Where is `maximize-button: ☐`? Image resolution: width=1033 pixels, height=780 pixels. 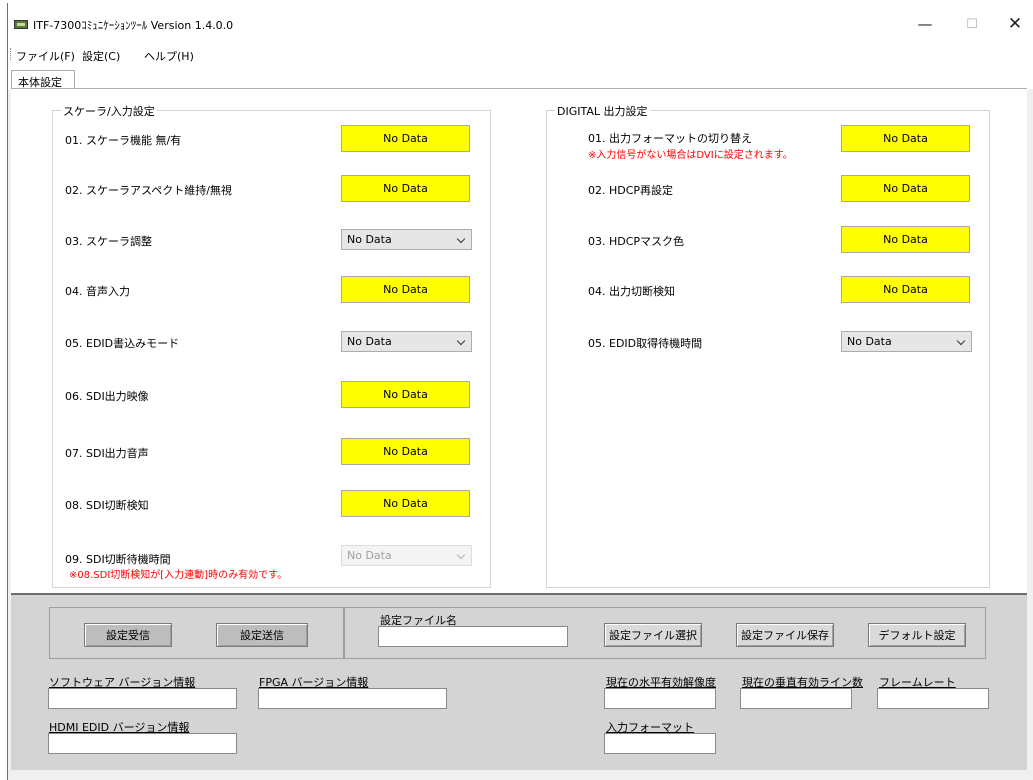
maximize-button: ☐ is located at coordinates (972, 24).